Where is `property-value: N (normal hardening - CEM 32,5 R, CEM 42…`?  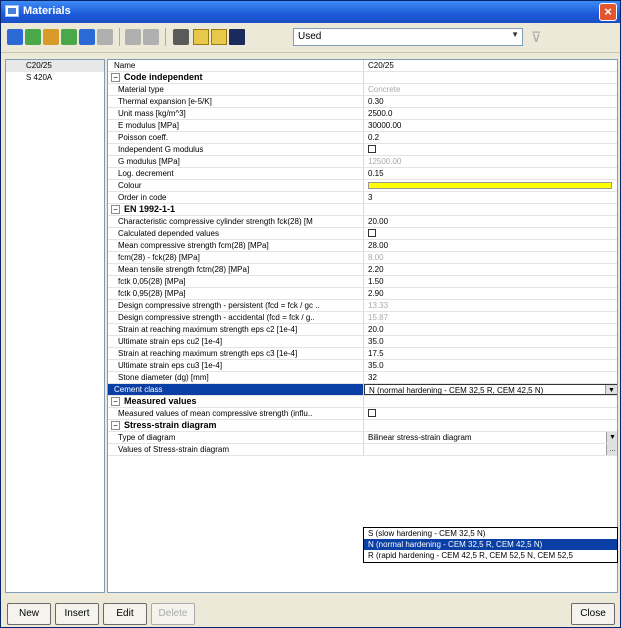
property-value: N (normal hardening - CEM 32,5 R, CEM 42… is located at coordinates (490, 389).